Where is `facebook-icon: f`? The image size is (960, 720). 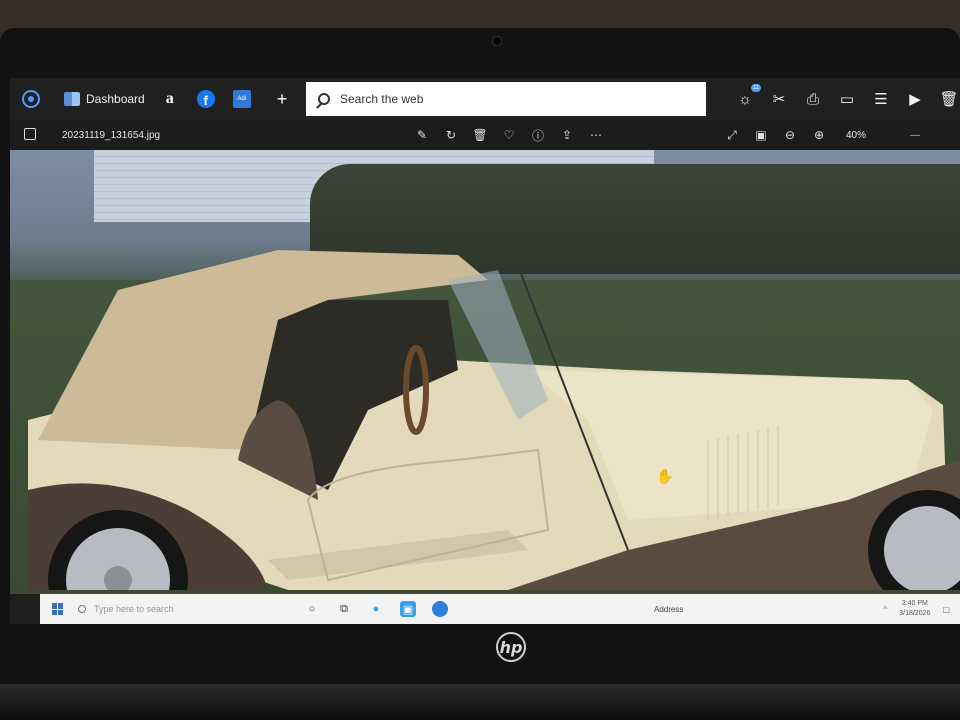 facebook-icon: f is located at coordinates (205, 99).